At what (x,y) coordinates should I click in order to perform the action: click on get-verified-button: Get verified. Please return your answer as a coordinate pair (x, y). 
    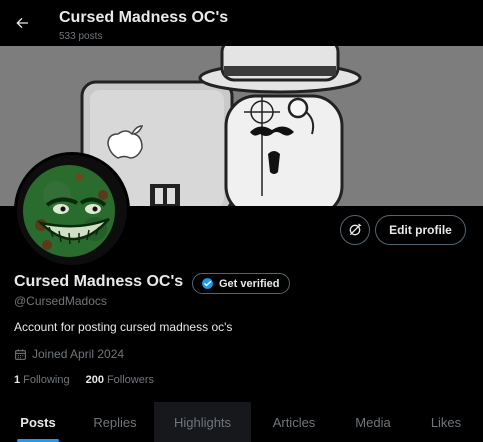
    Looking at the image, I should click on (241, 283).